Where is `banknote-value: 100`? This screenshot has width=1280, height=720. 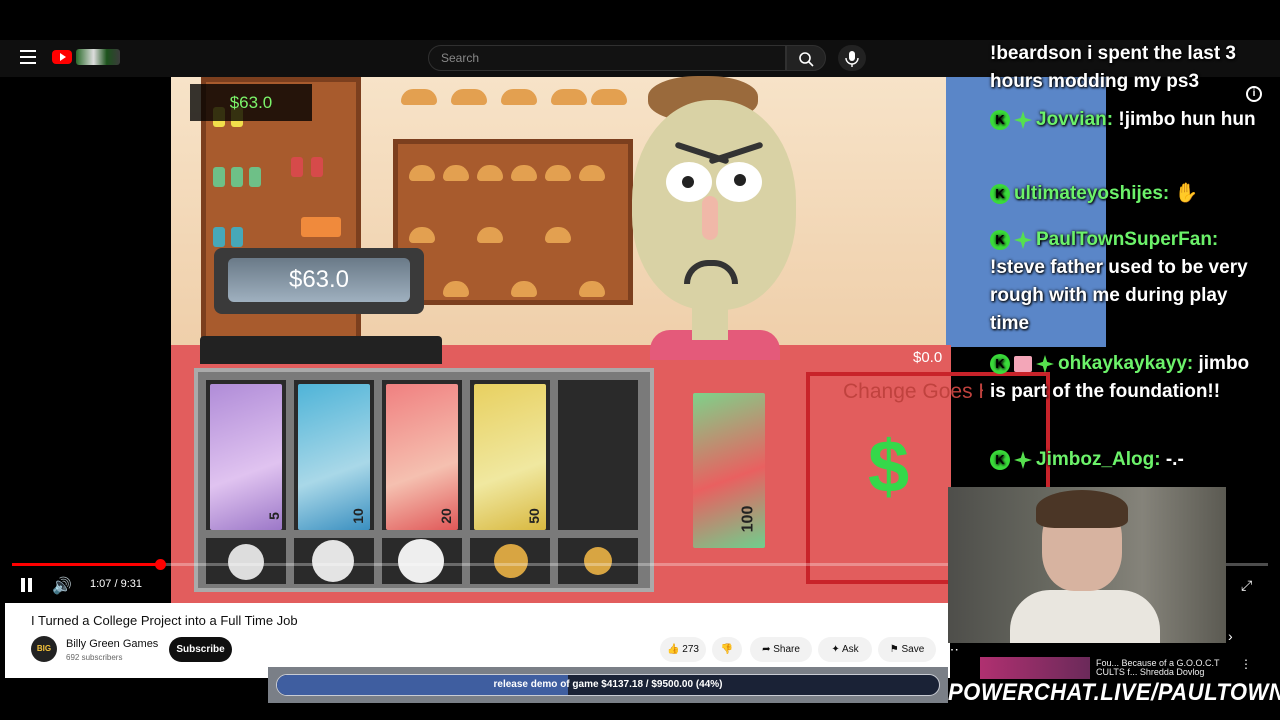 banknote-value: 100 is located at coordinates (748, 519).